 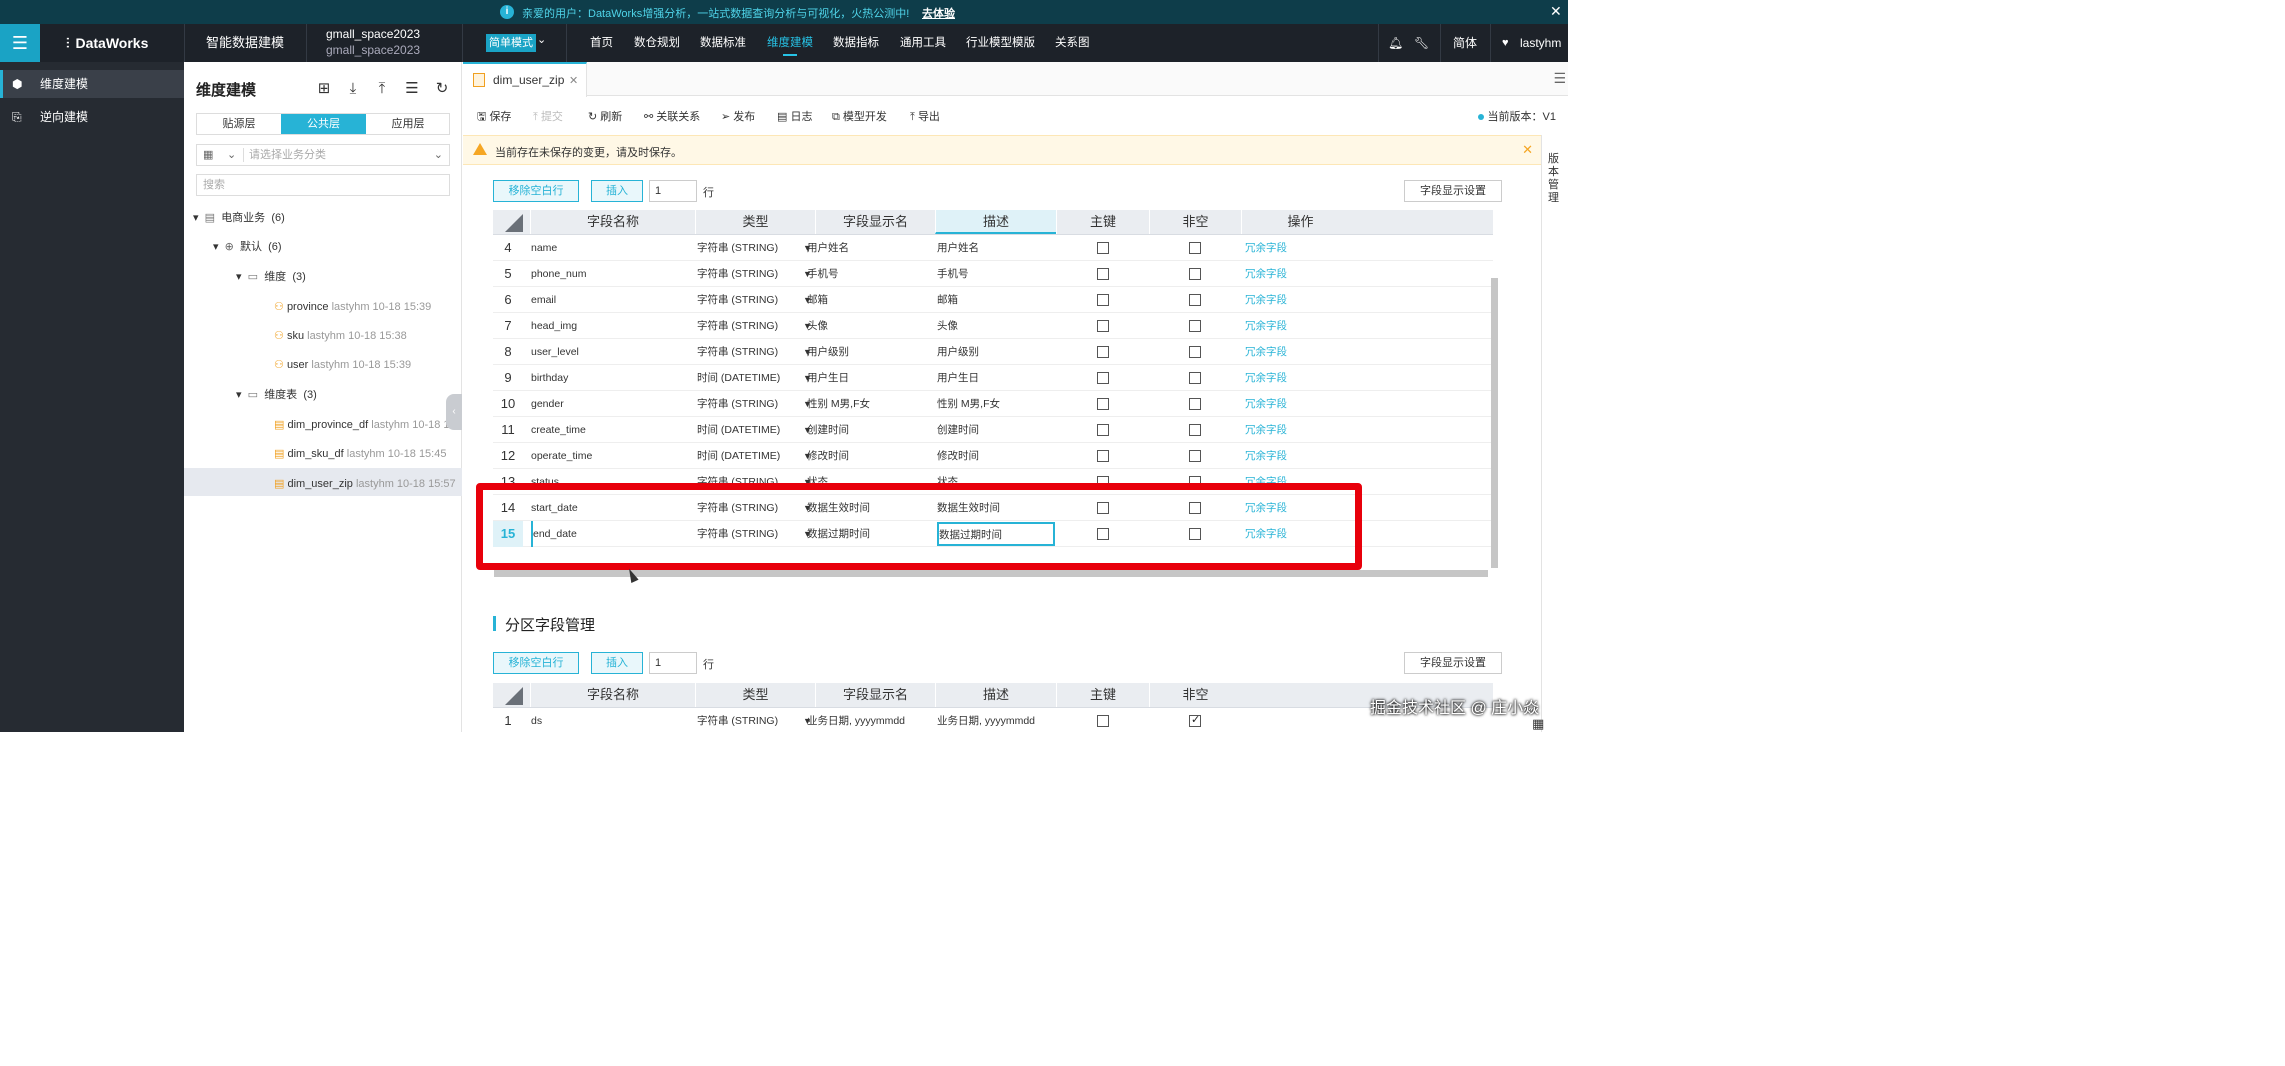 What do you see at coordinates (601, 43) in the screenshot?
I see `nav-home: 首页` at bounding box center [601, 43].